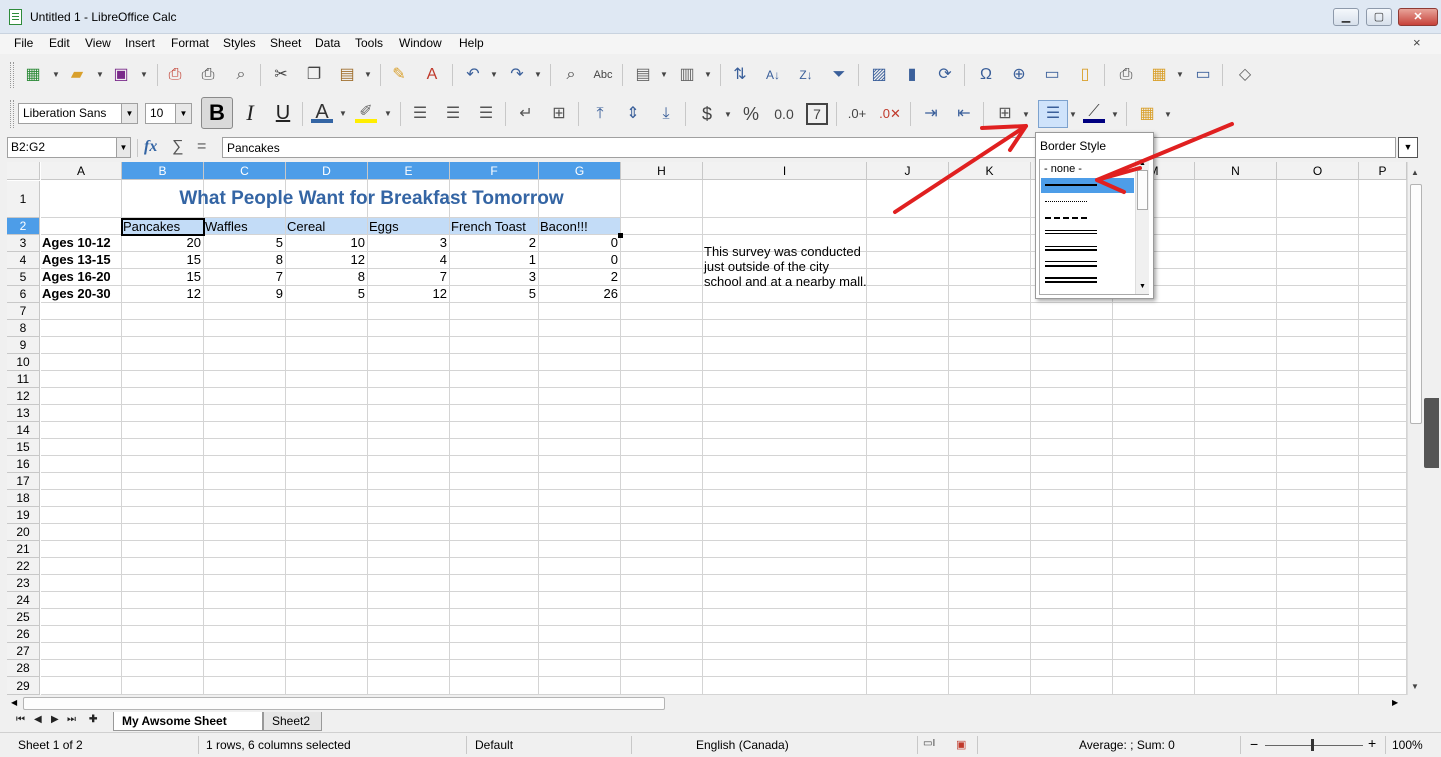 The width and height of the screenshot is (1441, 757). What do you see at coordinates (408, 294) in the screenshot?
I see `value-cell: 12` at bounding box center [408, 294].